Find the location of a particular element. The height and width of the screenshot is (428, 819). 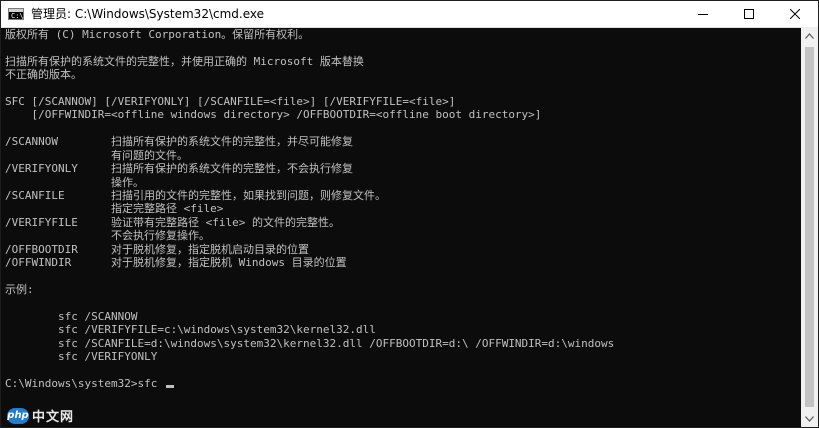

close-button is located at coordinates (795, 14).